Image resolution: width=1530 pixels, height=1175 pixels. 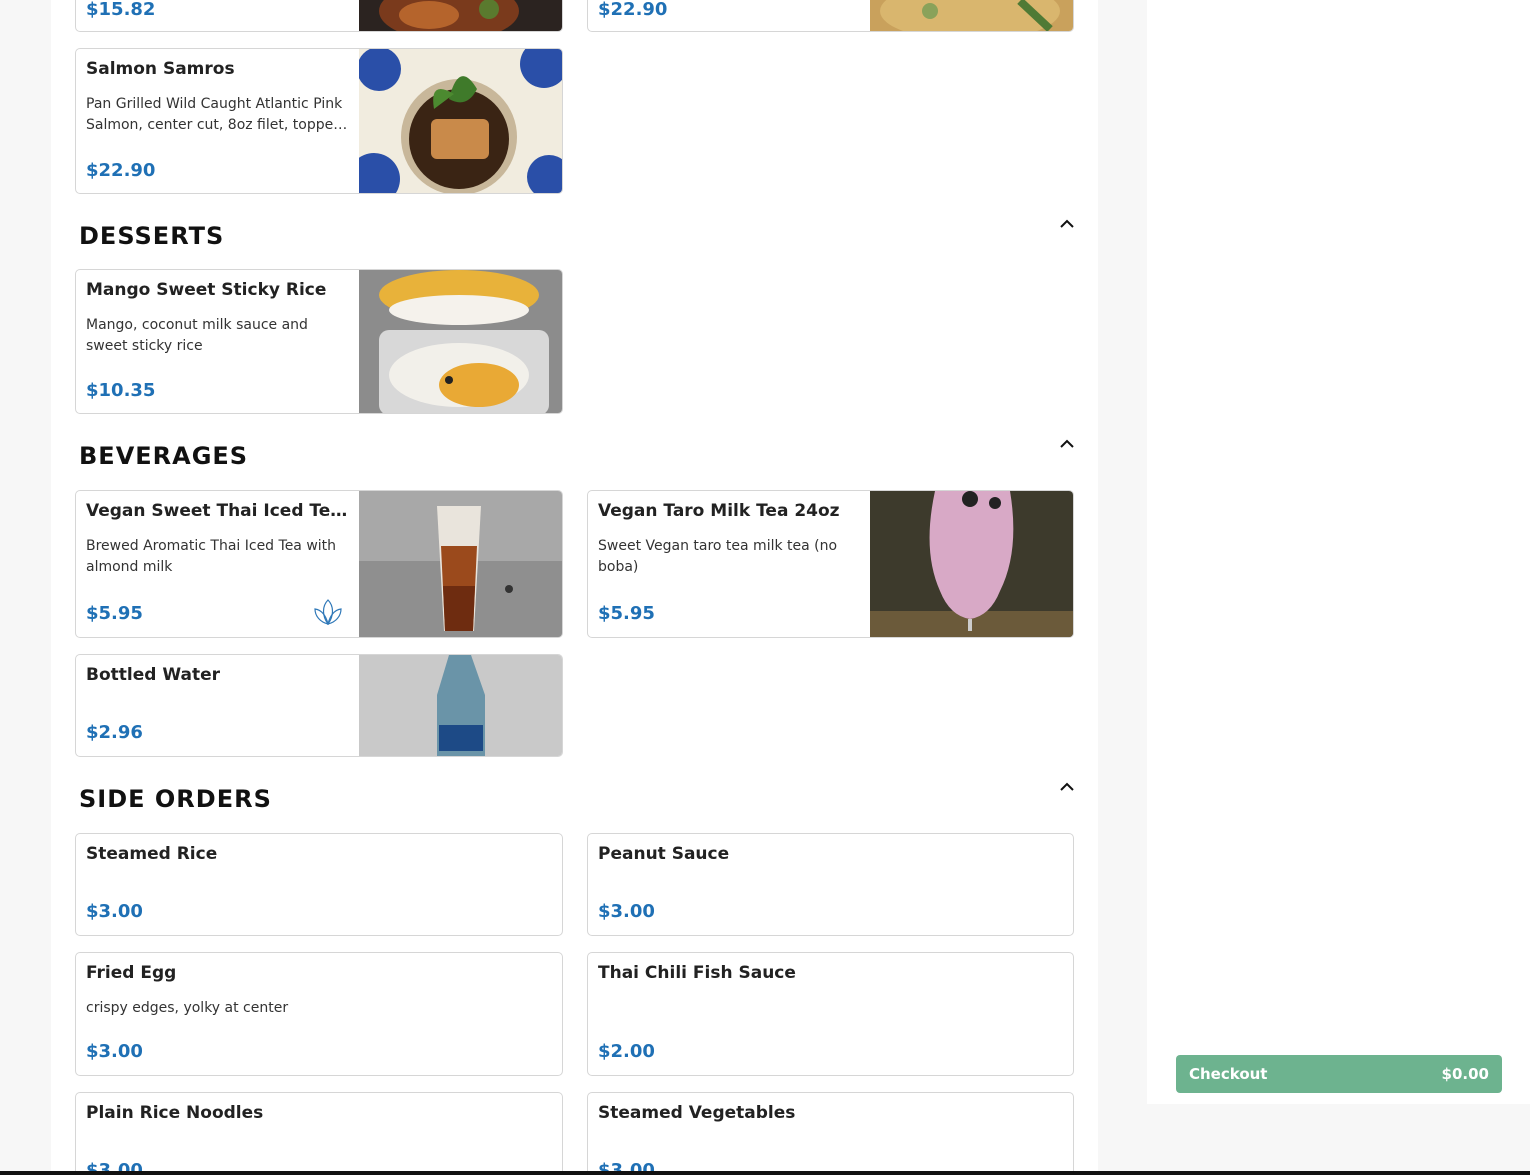 What do you see at coordinates (206, 290) in the screenshot?
I see `item-name: Mango Sweet Sticky Rice` at bounding box center [206, 290].